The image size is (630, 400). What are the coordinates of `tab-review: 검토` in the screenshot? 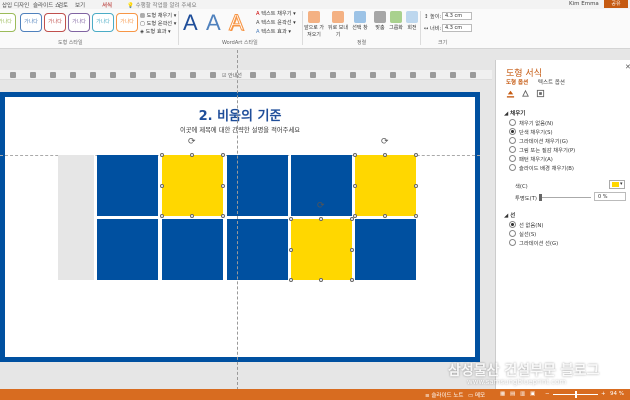 It's located at (63, 5).